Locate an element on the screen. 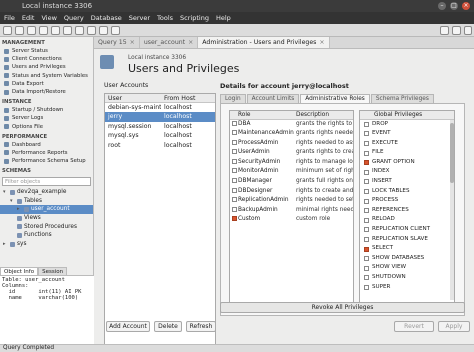 The height and width of the screenshot is (352, 474). tree-item-tables: ▾ Tables is located at coordinates (46, 201).